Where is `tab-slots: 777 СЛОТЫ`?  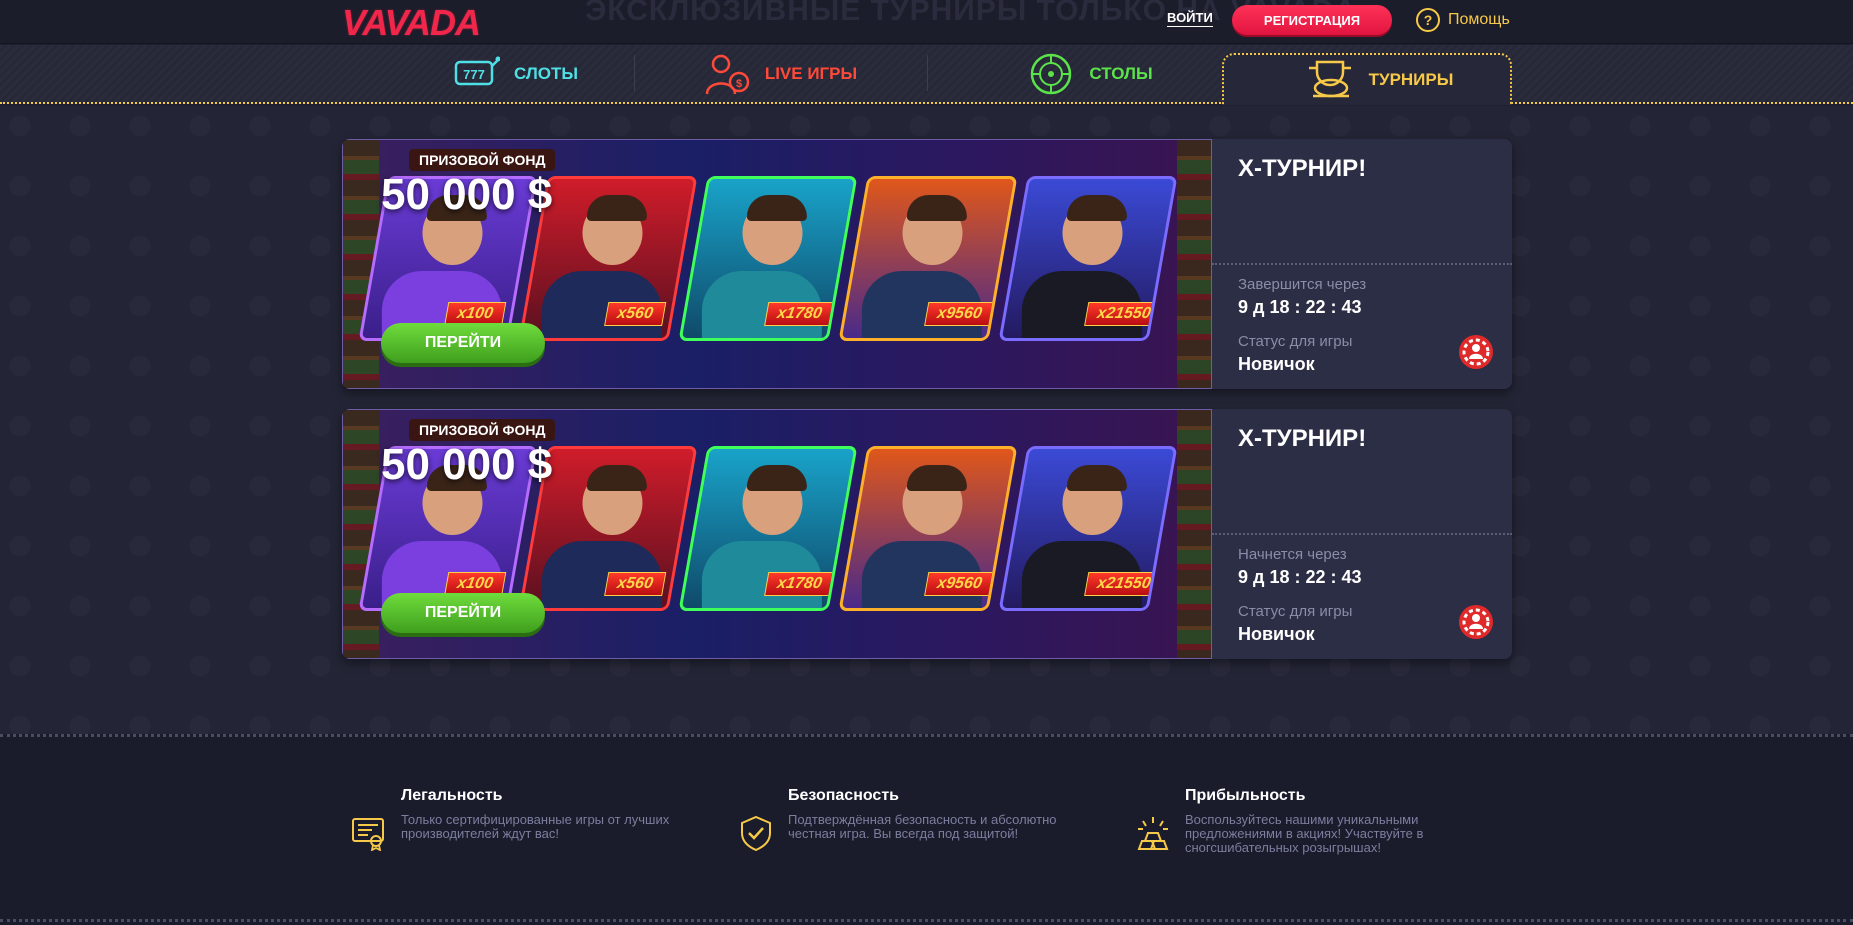 tab-slots: 777 СЛОТЫ is located at coordinates (515, 73).